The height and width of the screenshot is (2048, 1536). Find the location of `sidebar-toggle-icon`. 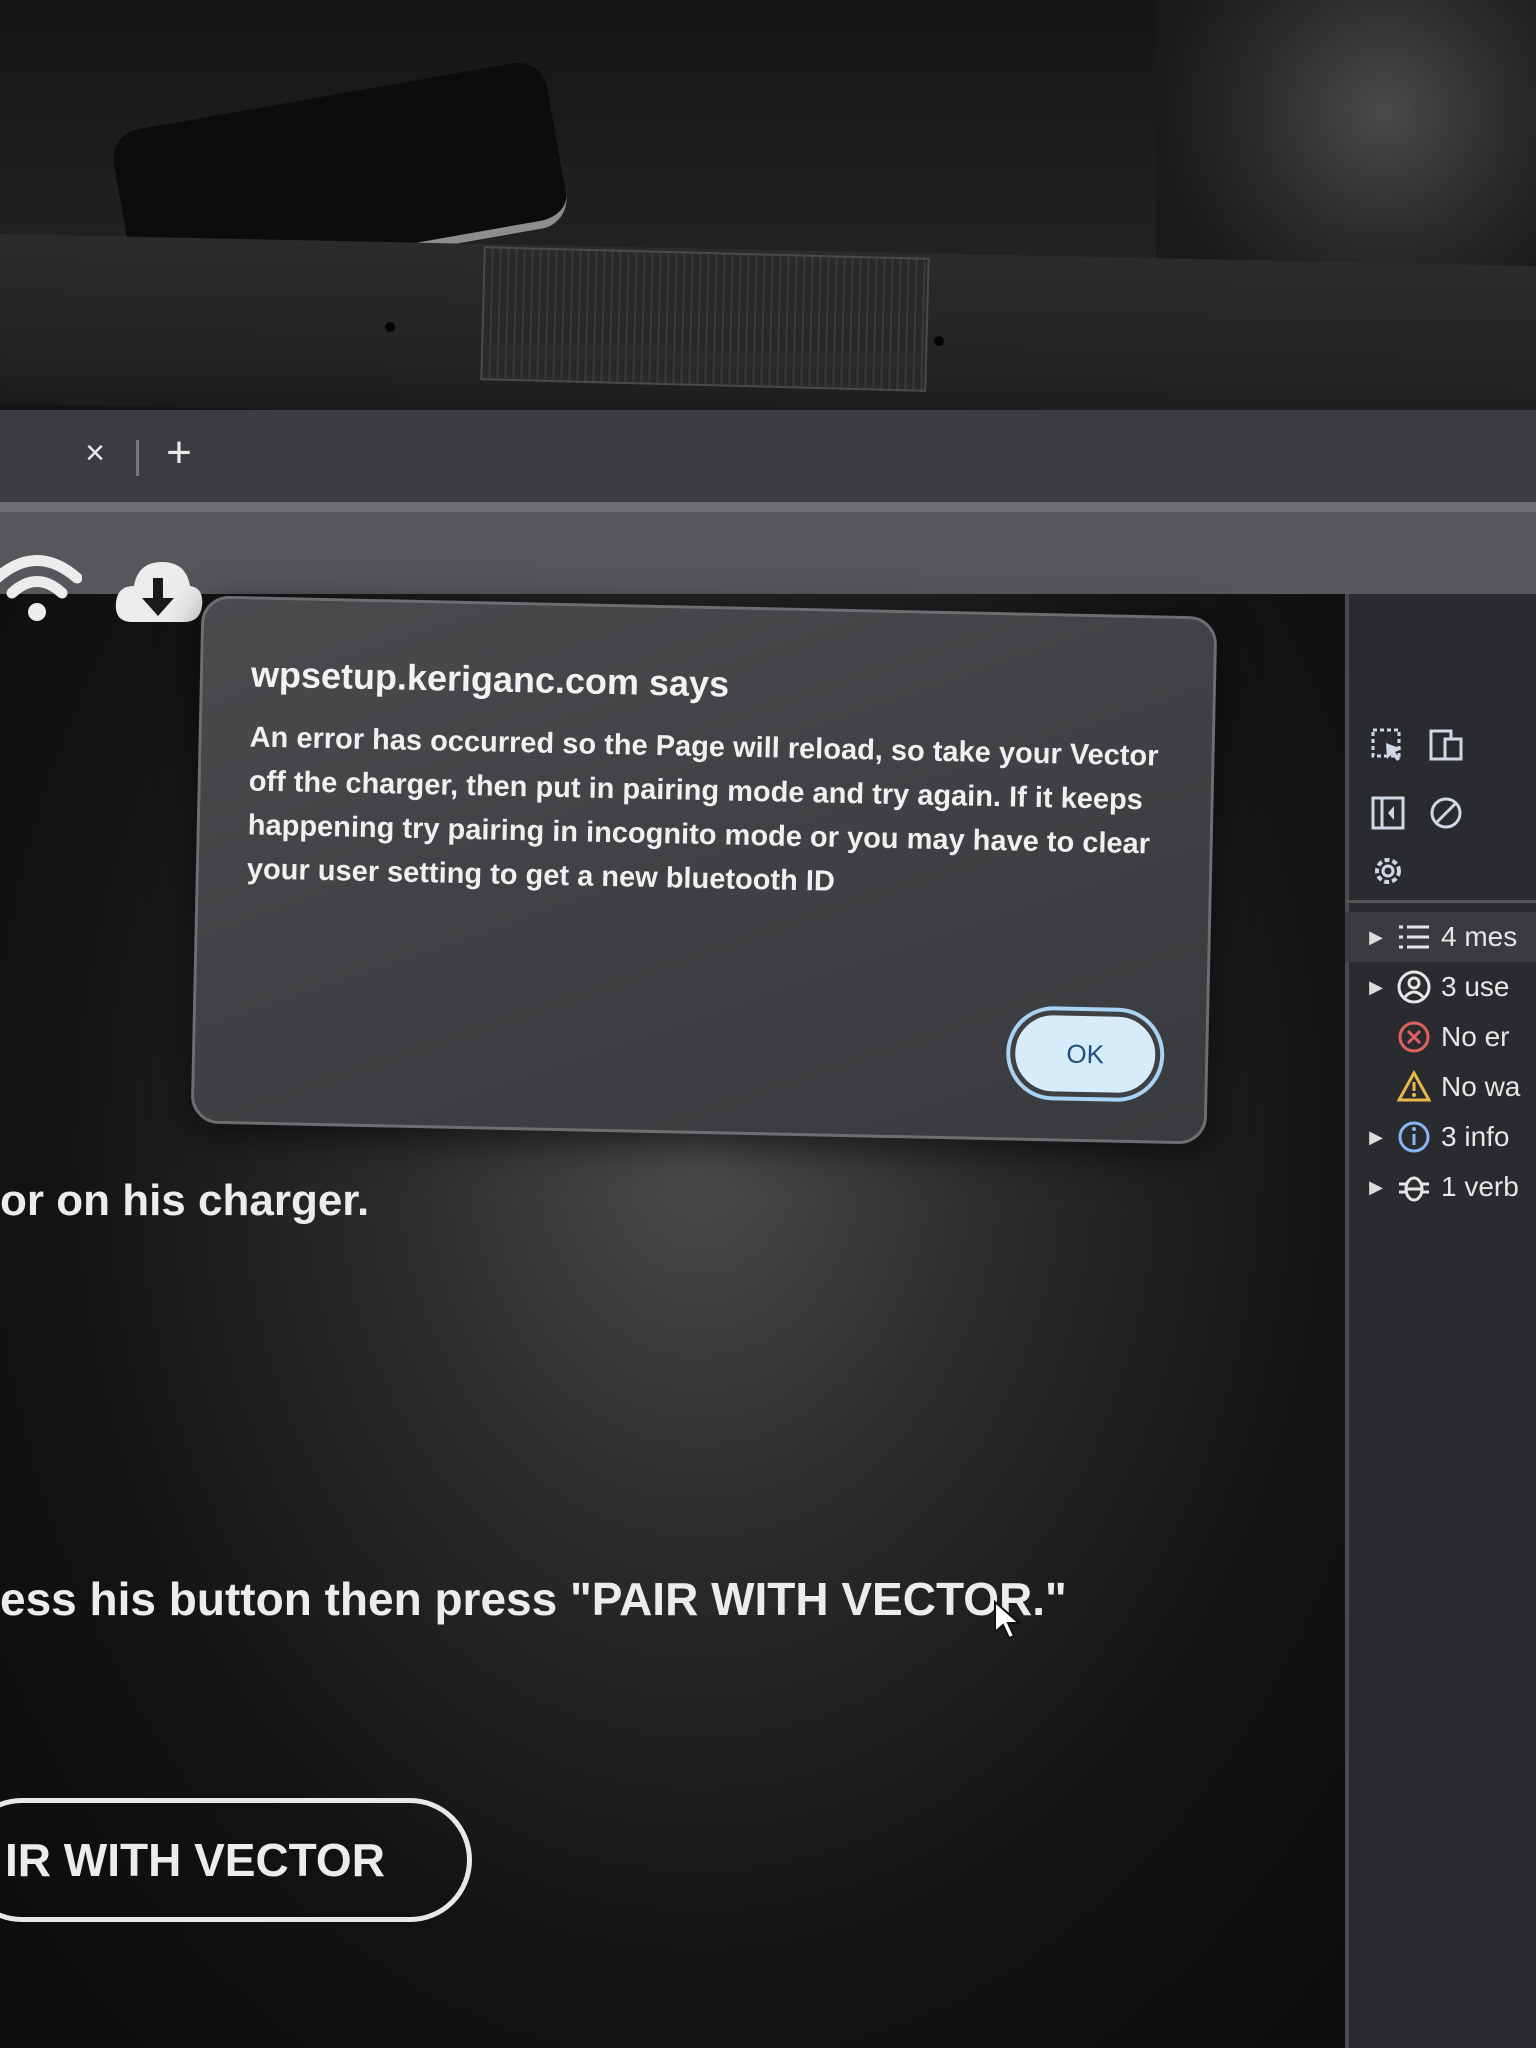

sidebar-toggle-icon is located at coordinates (1388, 813).